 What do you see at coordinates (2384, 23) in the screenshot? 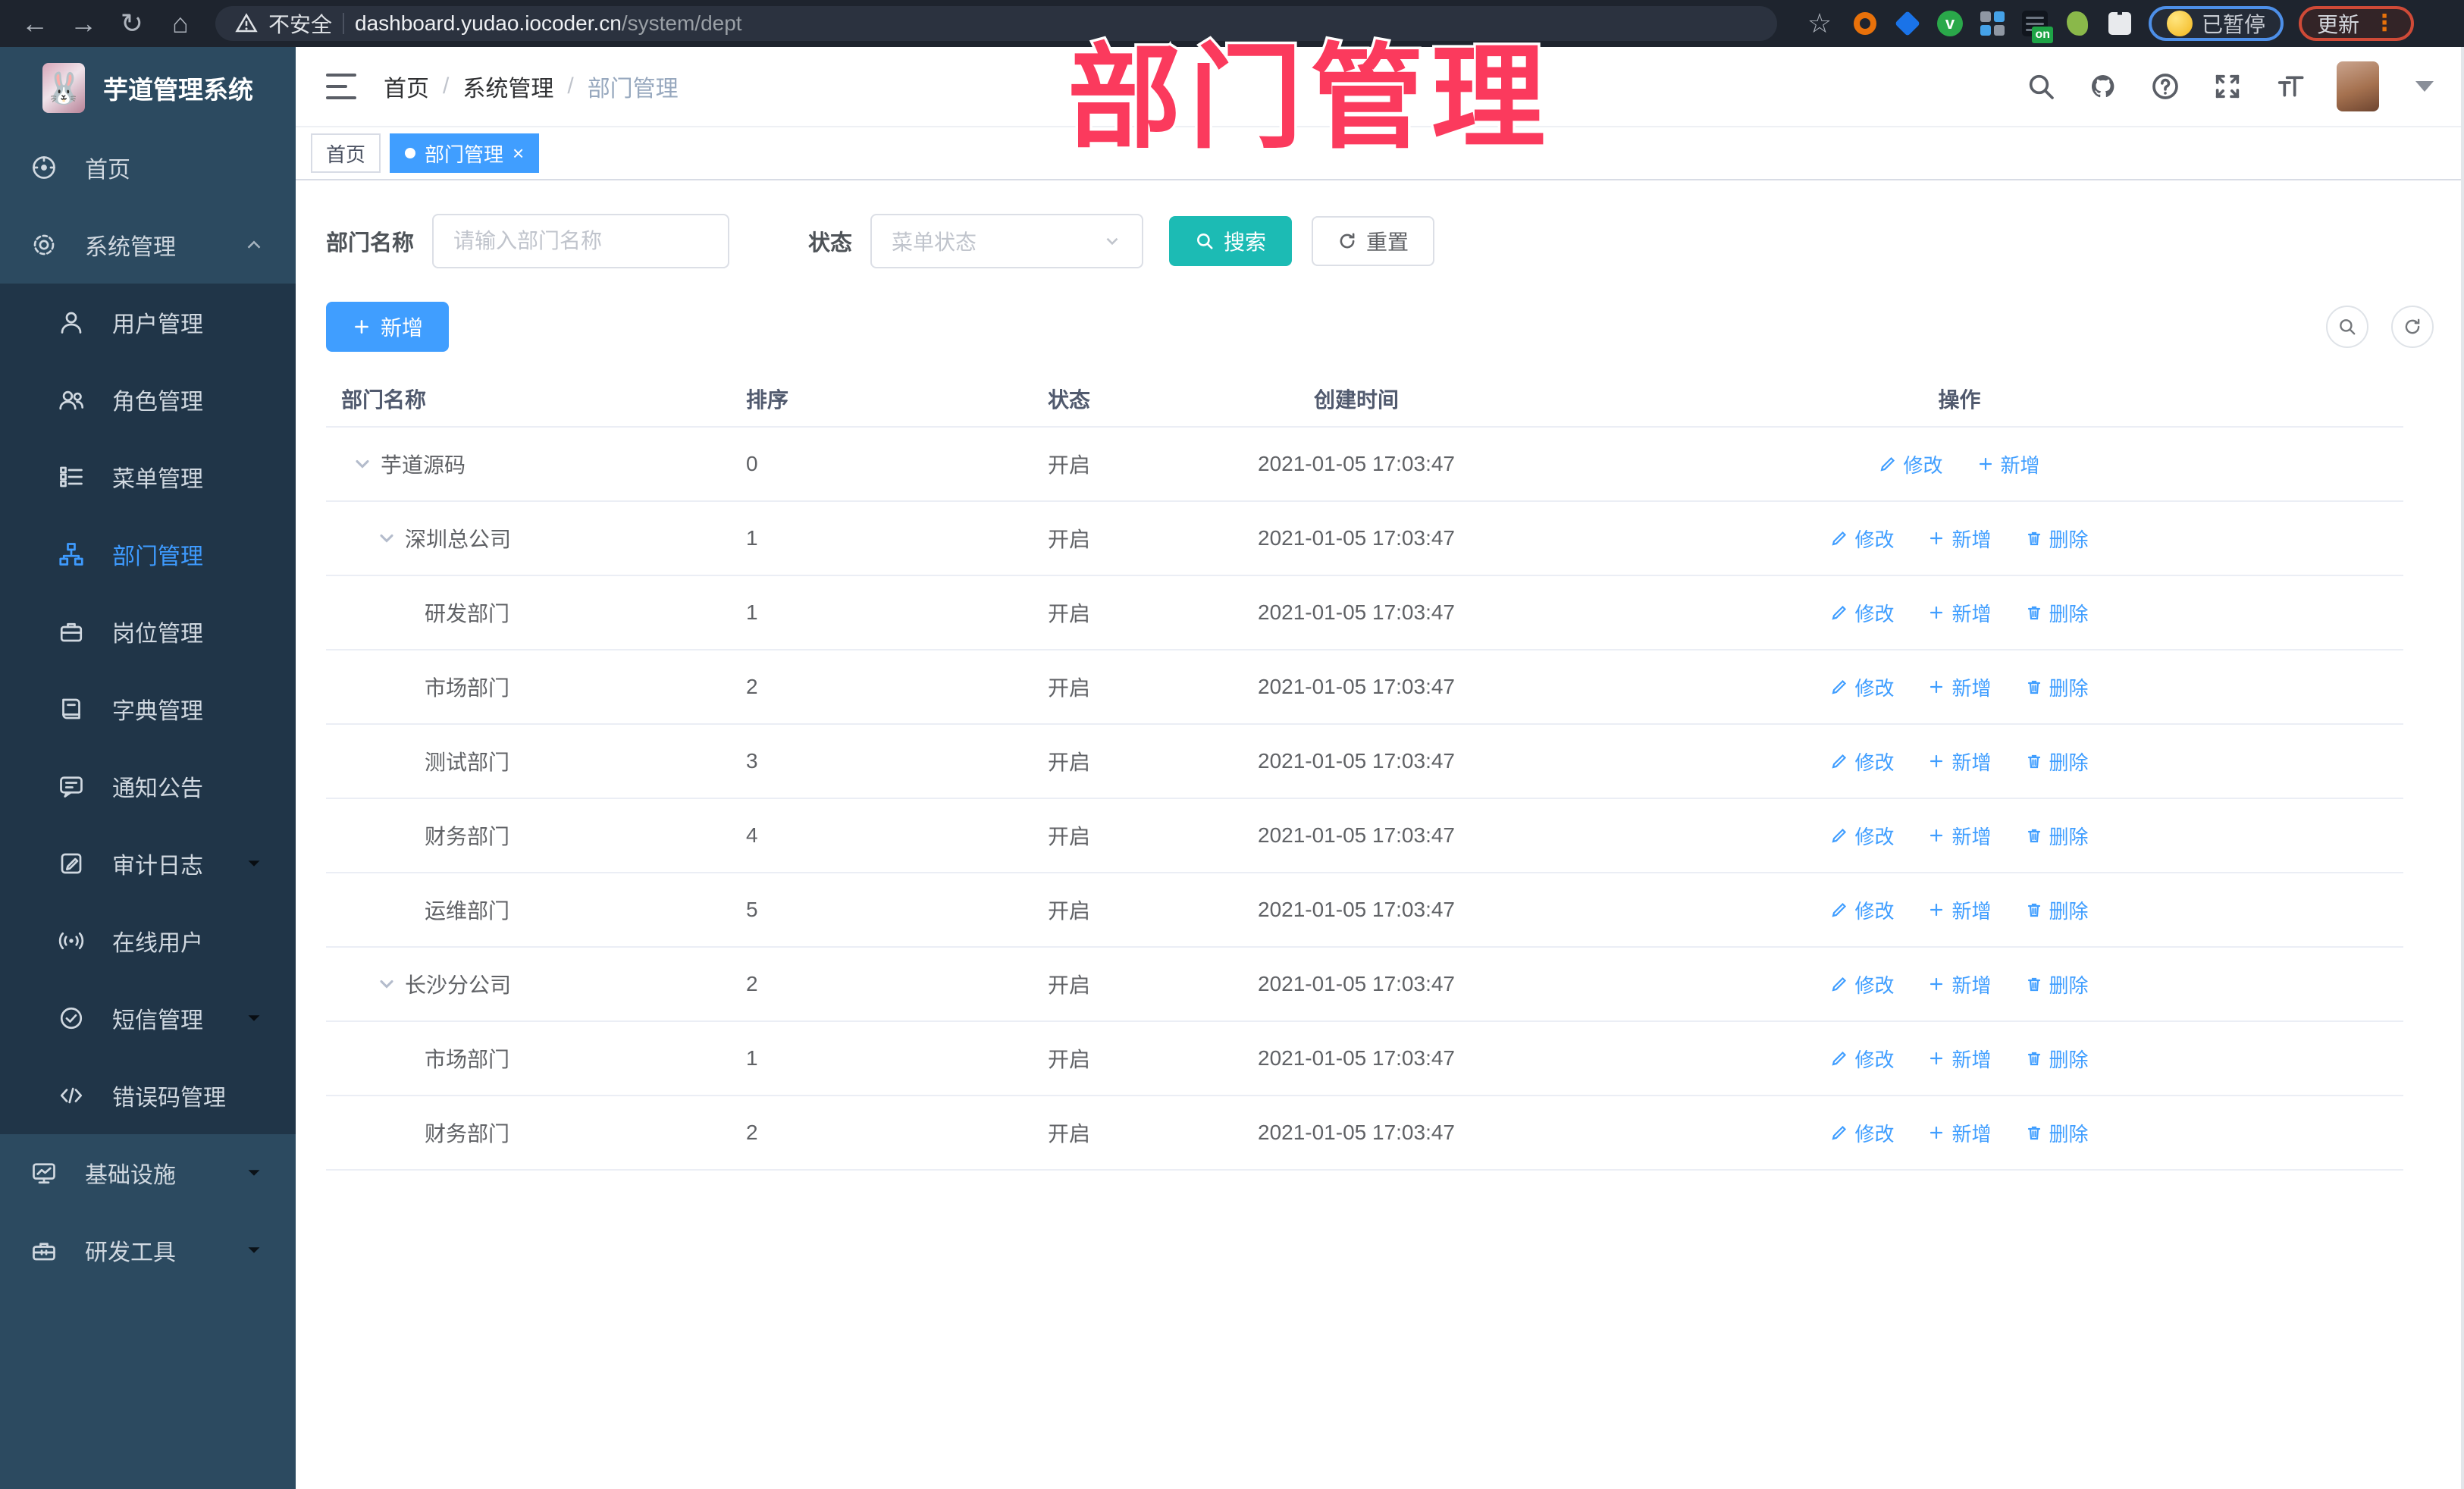
I see `browser-menu-dots-icon: ⋮` at bounding box center [2384, 23].